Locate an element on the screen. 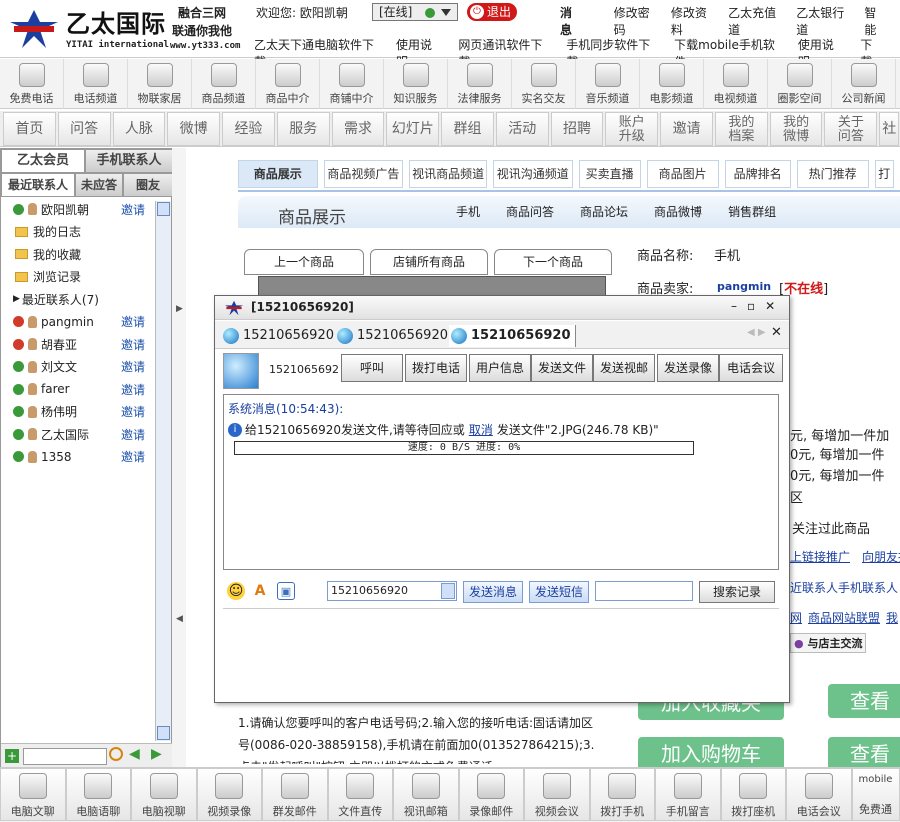  channel-goods: 商品频道 is located at coordinates (224, 84).